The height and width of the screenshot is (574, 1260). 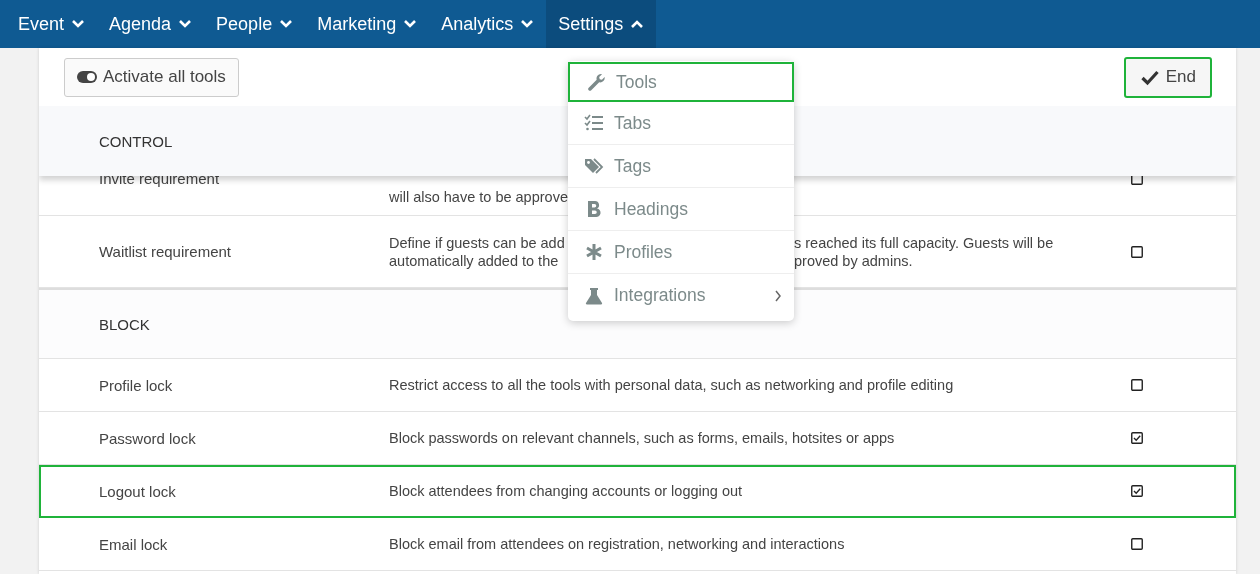 I want to click on check-icon, so click(x=1149, y=77).